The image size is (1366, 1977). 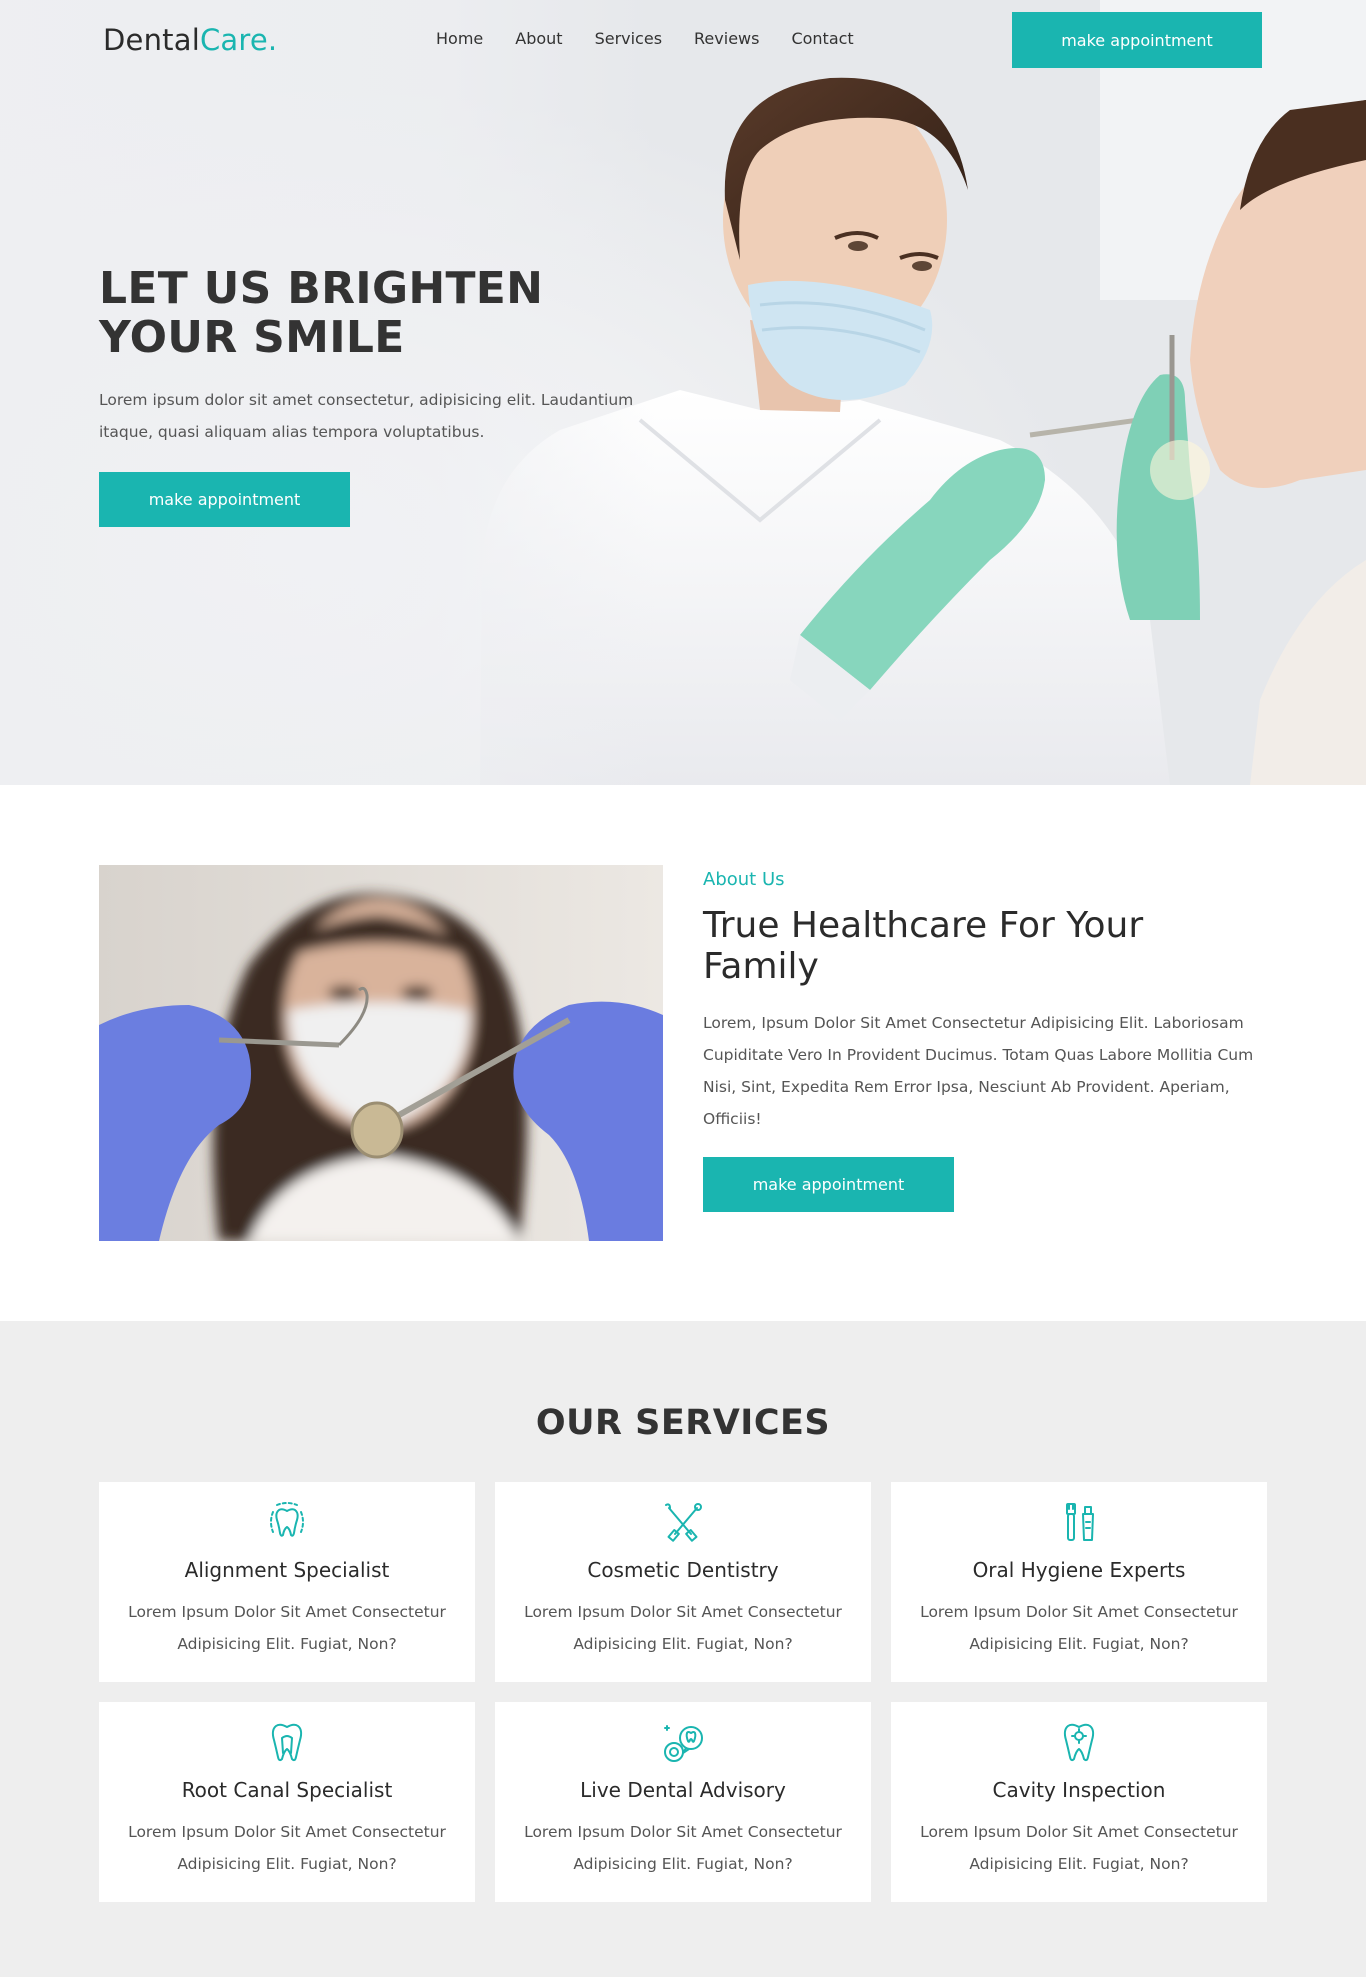 What do you see at coordinates (538, 39) in the screenshot?
I see `nav-link-about: About` at bounding box center [538, 39].